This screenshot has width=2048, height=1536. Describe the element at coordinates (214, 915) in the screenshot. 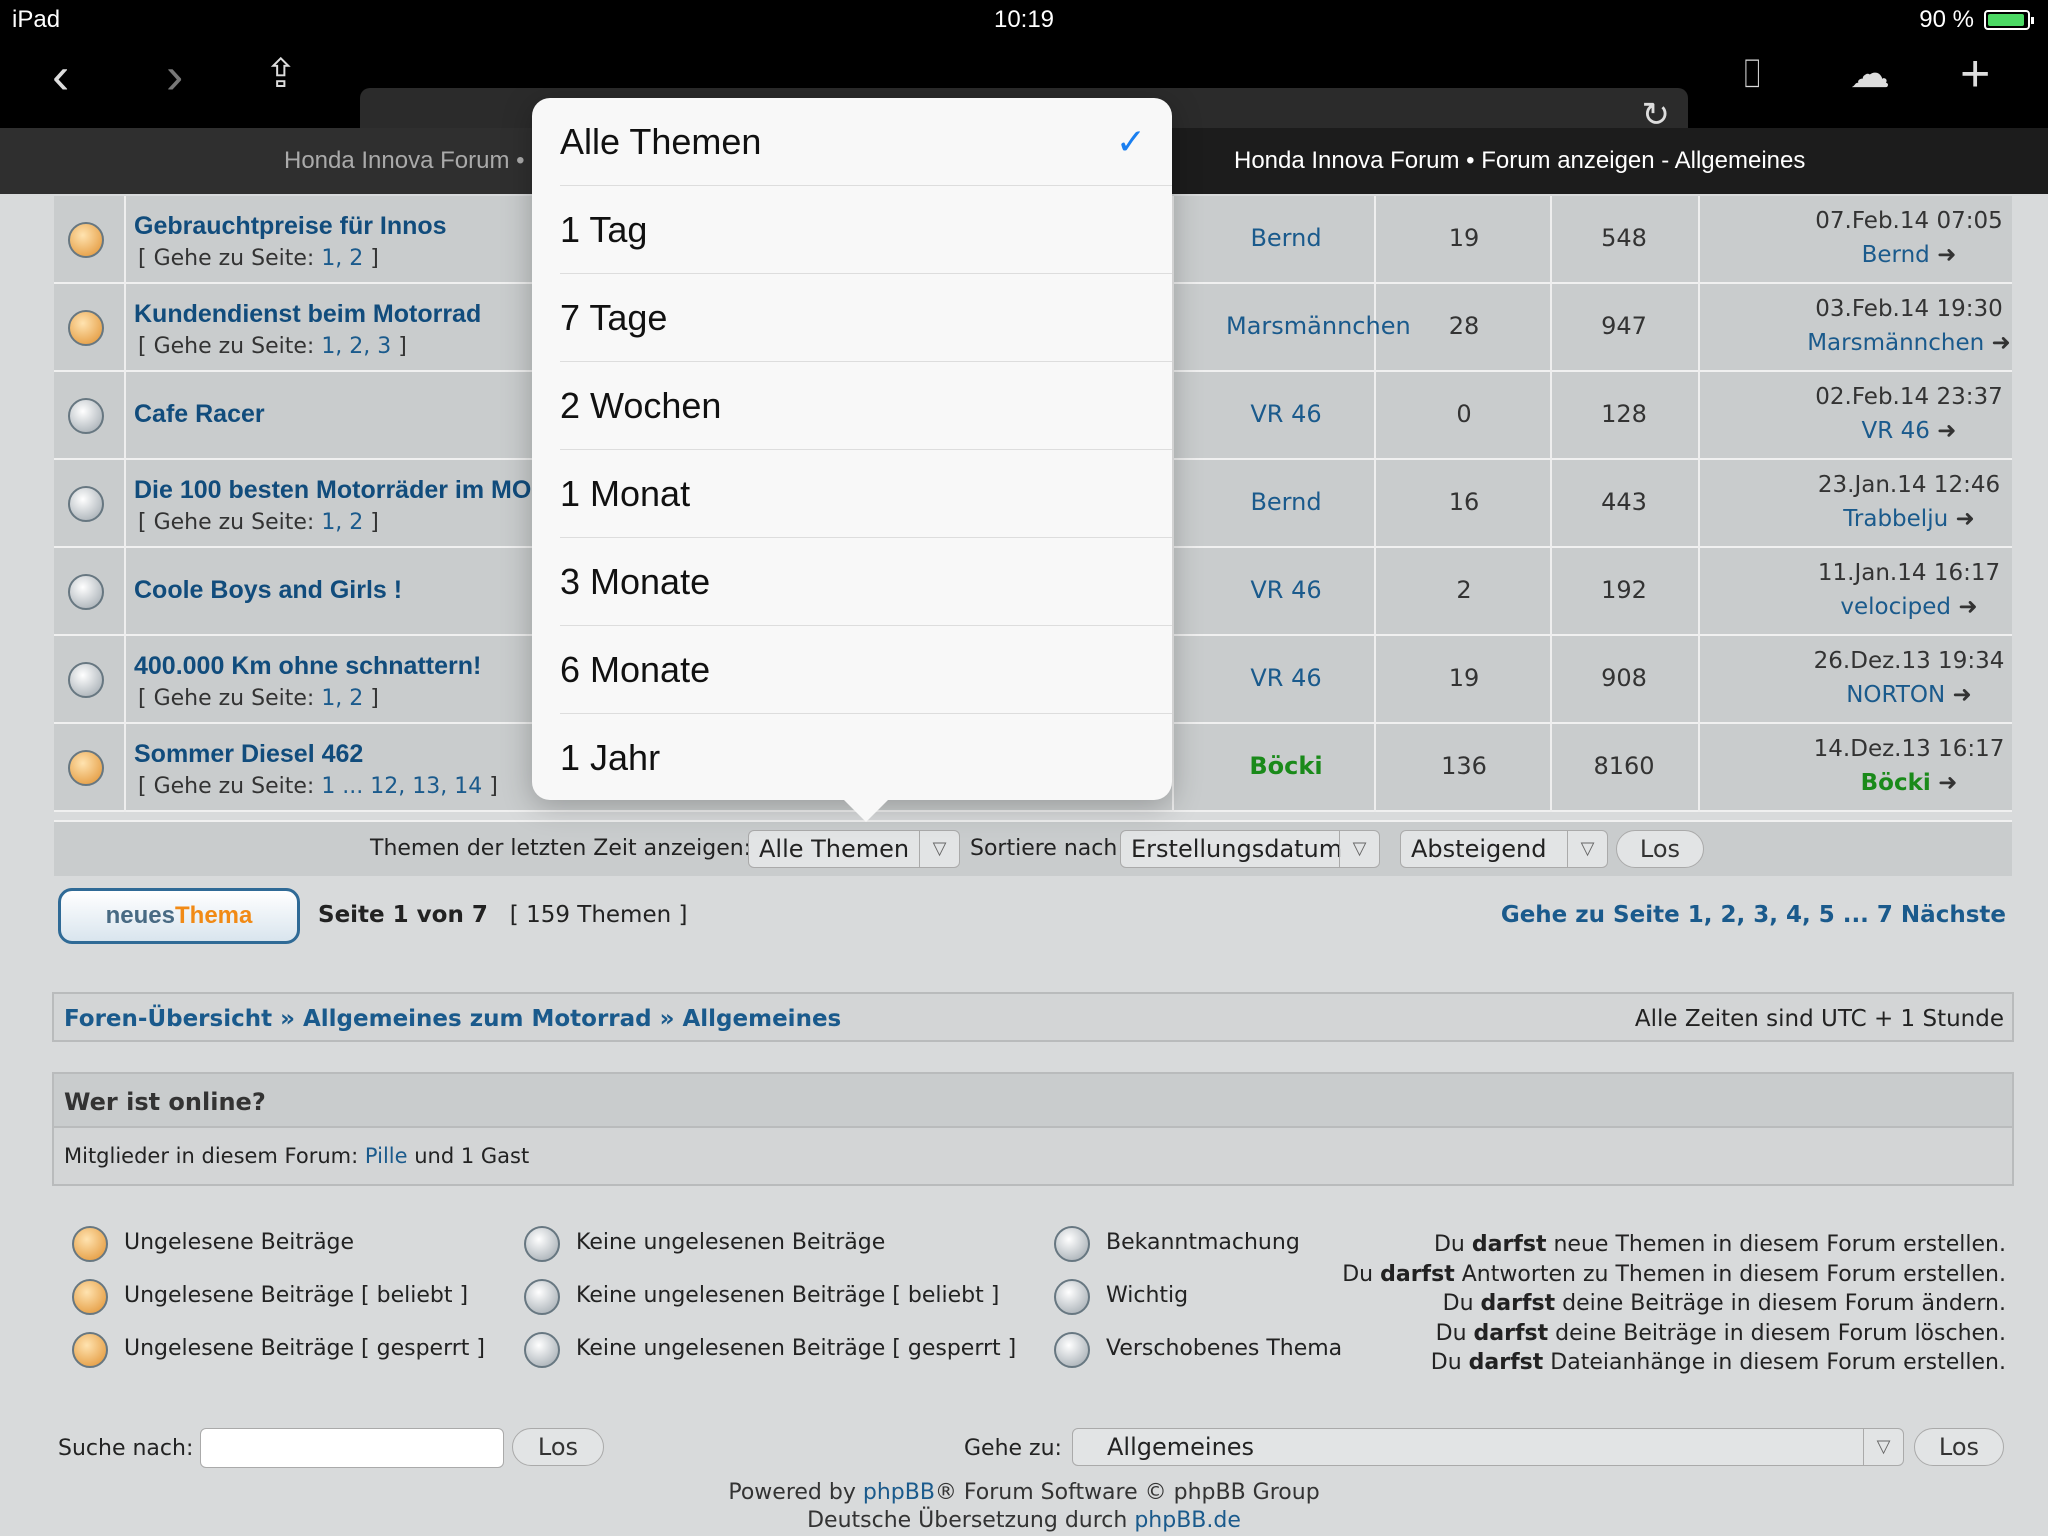

I see `new-topic-label-b: Thema` at that location.